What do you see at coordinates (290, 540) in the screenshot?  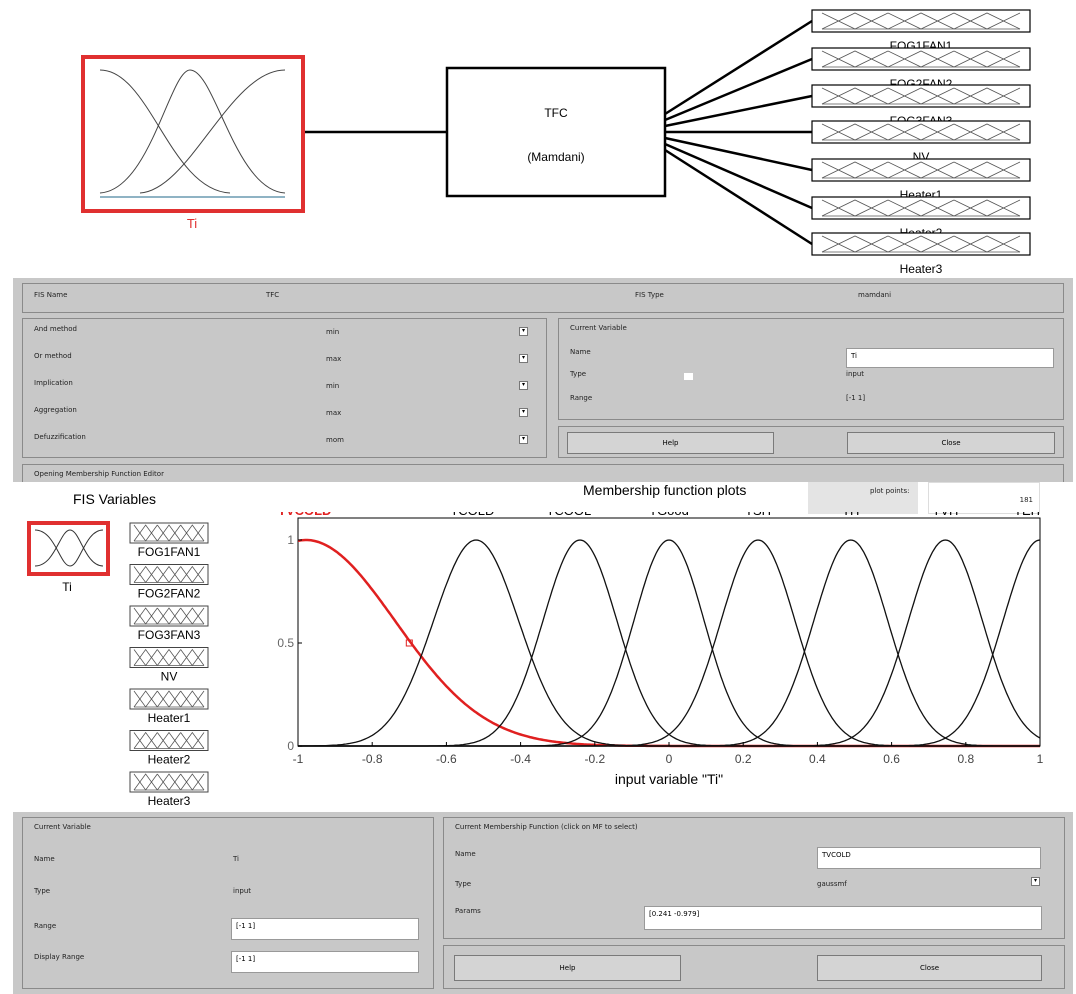 I see `y-tick-label: 1` at bounding box center [290, 540].